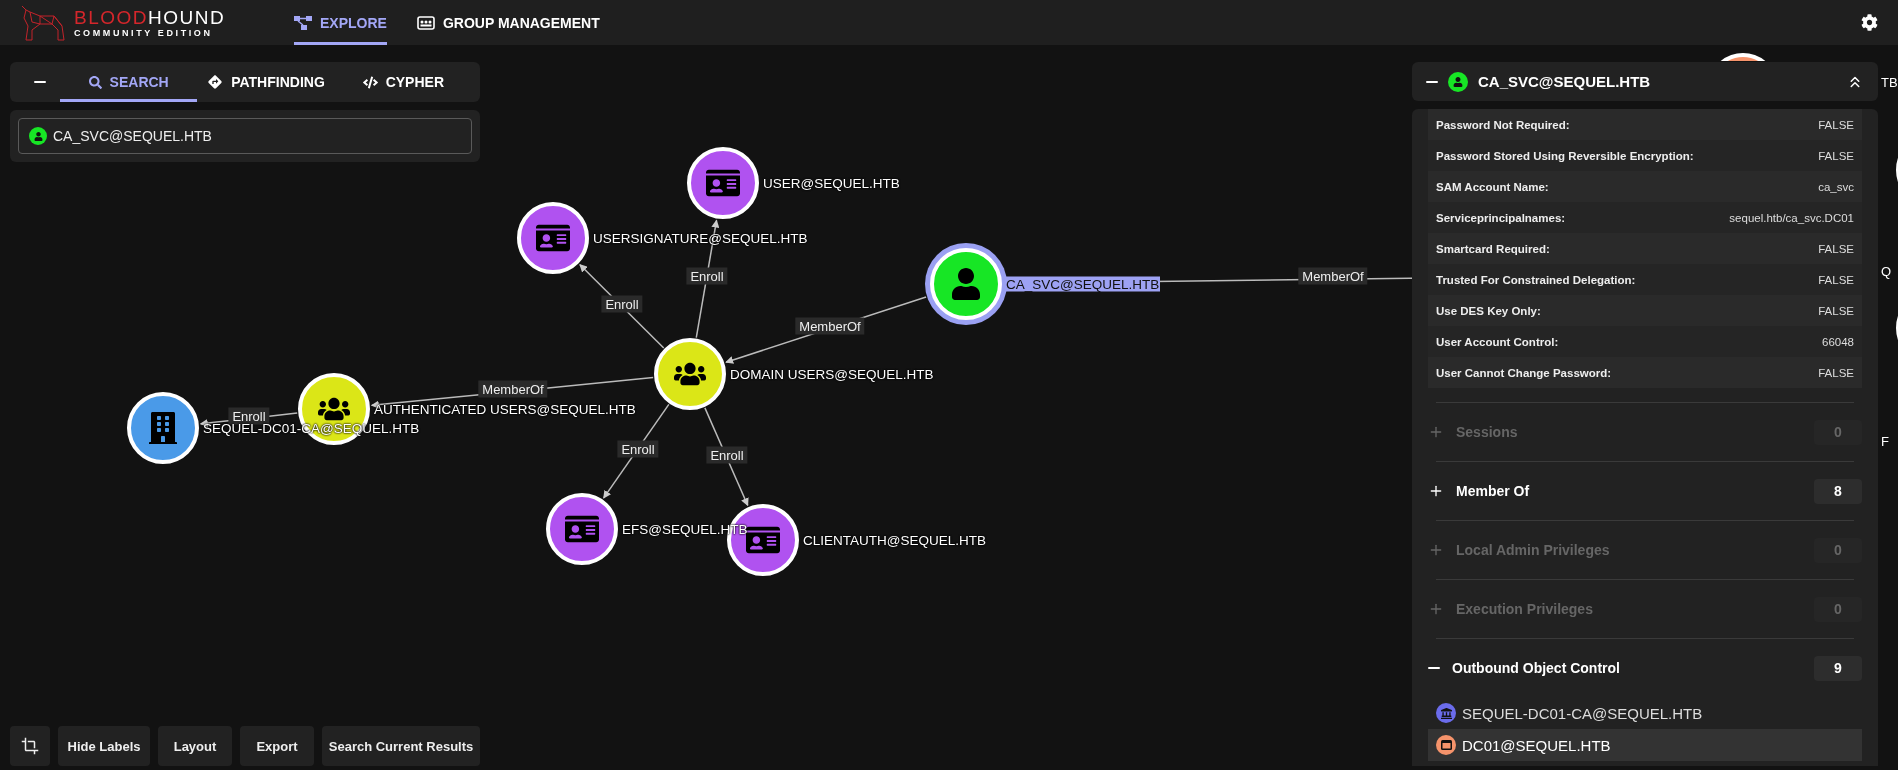 Image resolution: width=1898 pixels, height=770 pixels. I want to click on search-icon, so click(95, 82).